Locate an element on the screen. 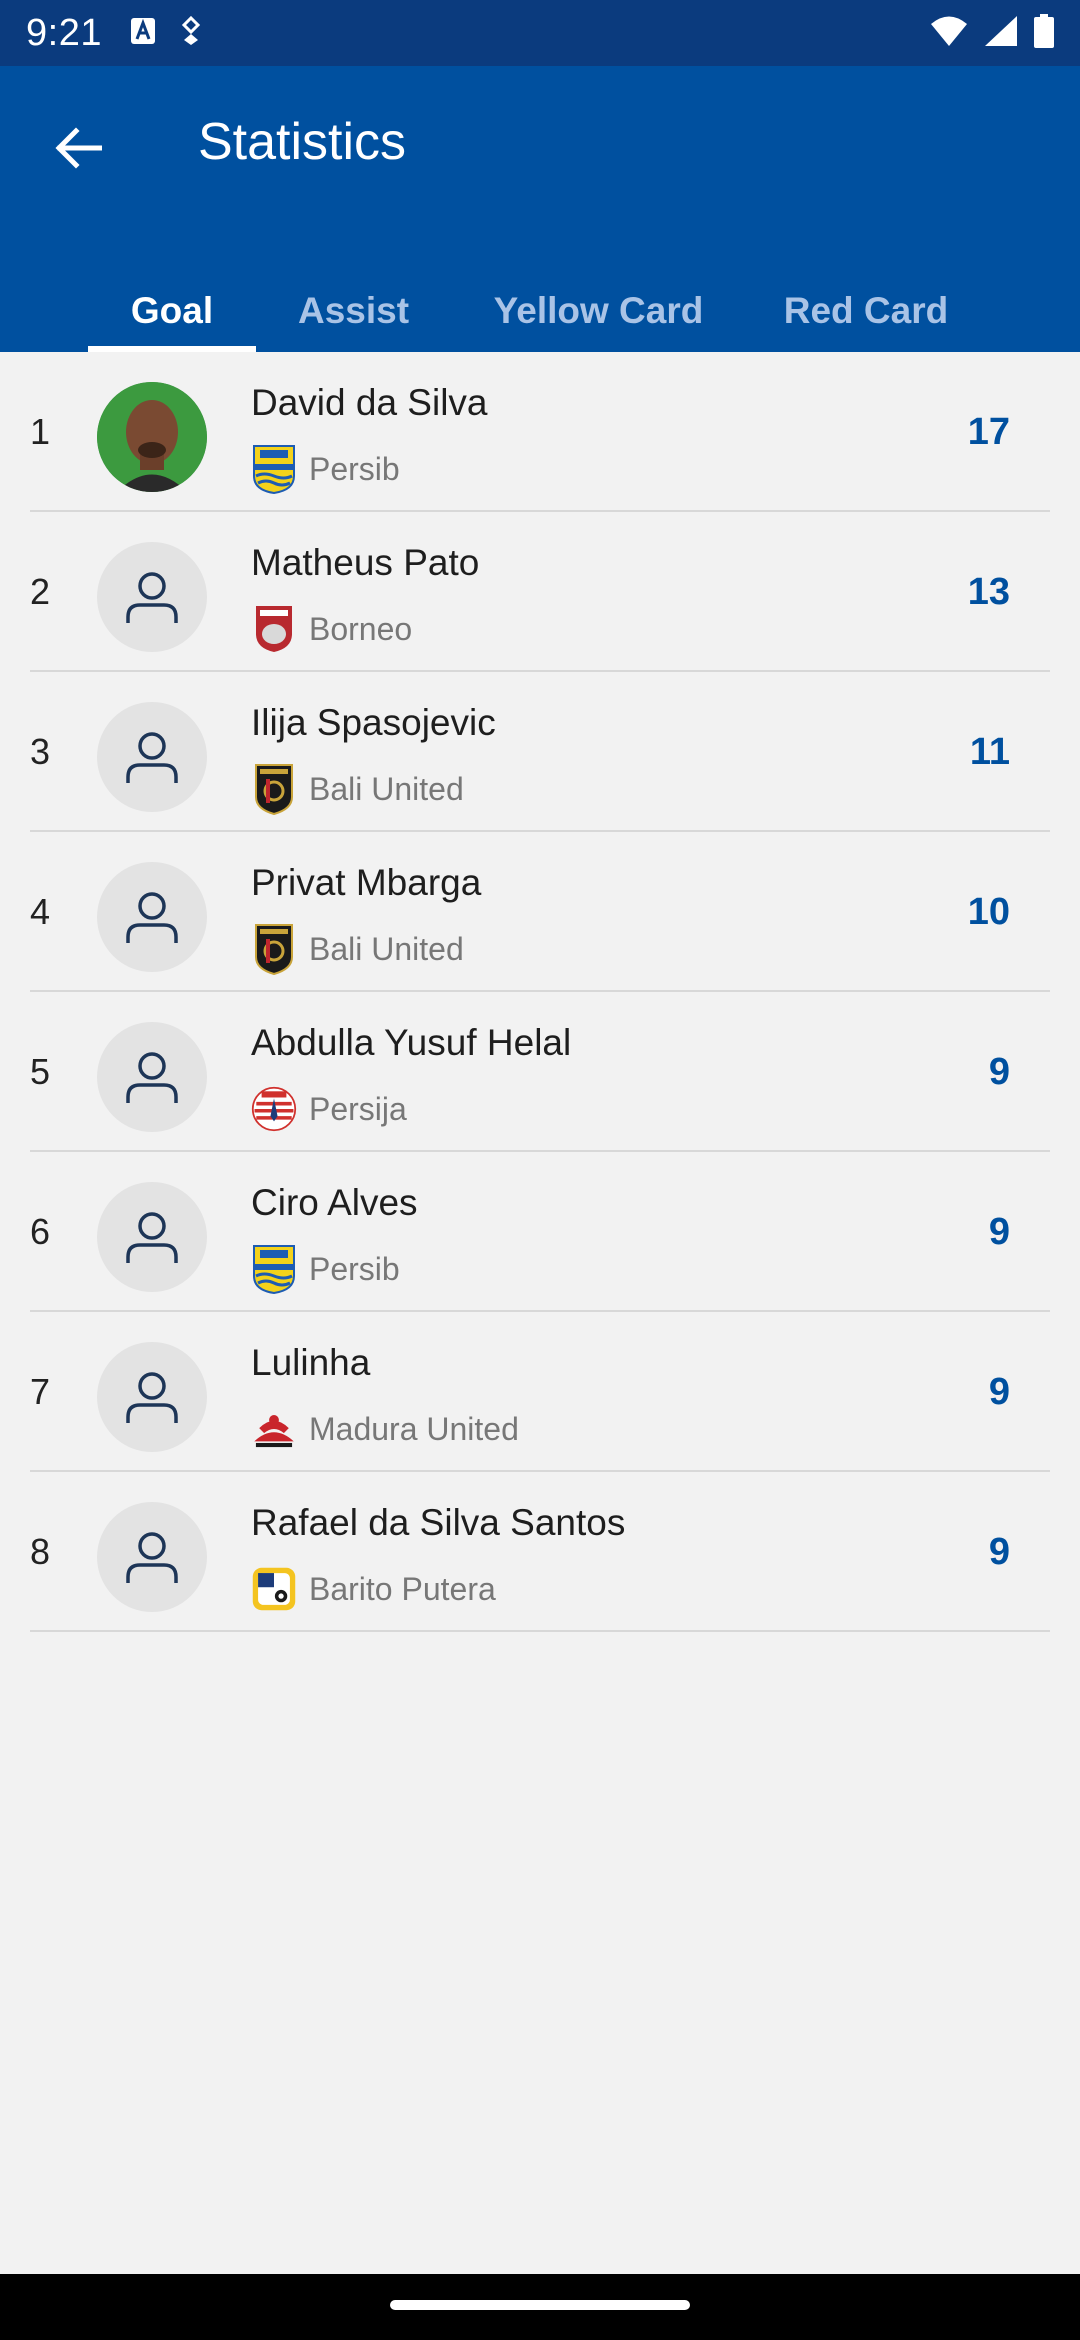 The image size is (1080, 2340). home-gesture-handle is located at coordinates (540, 2305).